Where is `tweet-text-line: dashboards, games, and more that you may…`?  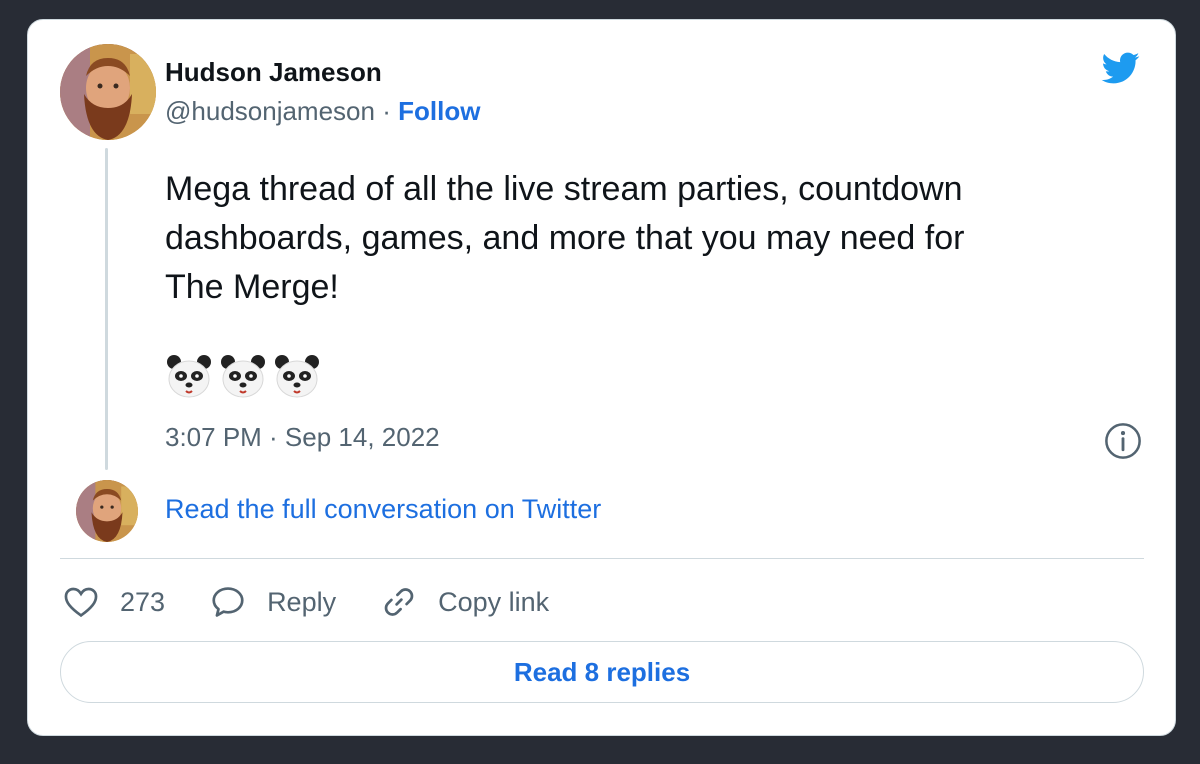
tweet-text-line: dashboards, games, and more that you may… is located at coordinates (565, 238).